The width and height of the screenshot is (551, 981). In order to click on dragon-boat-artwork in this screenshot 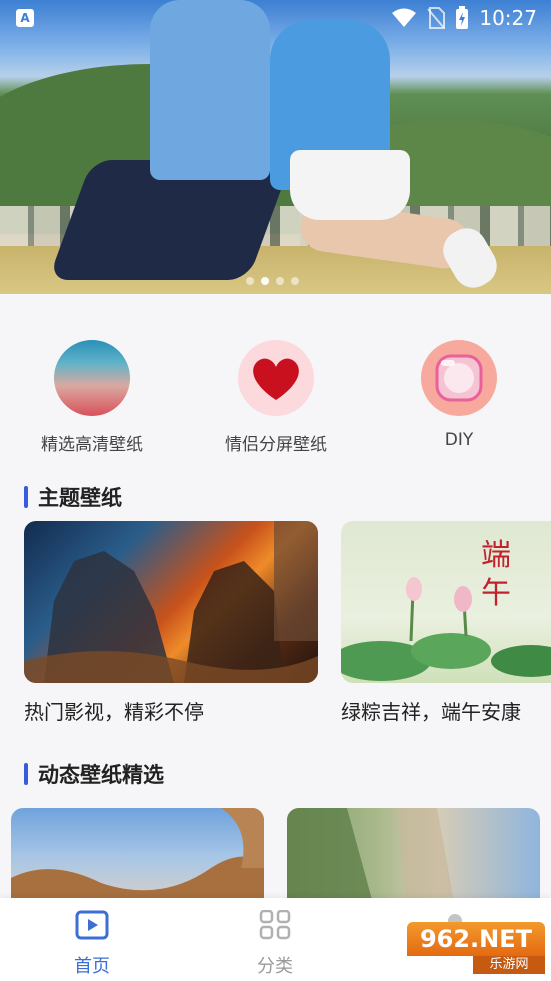, I will do `click(446, 629)`.